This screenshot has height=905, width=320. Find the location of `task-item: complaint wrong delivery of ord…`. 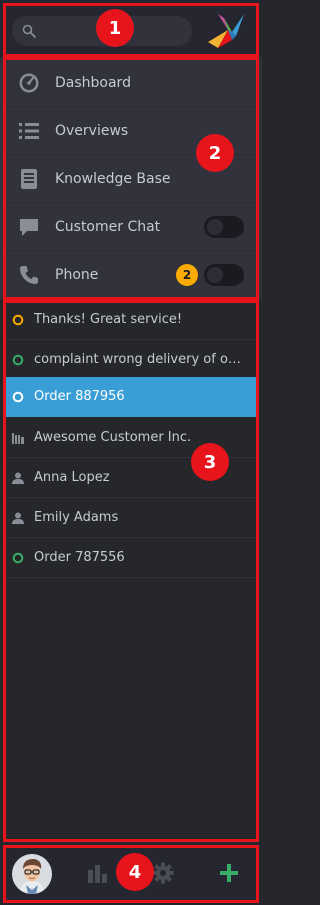

task-item: complaint wrong delivery of ord… is located at coordinates (131, 360).